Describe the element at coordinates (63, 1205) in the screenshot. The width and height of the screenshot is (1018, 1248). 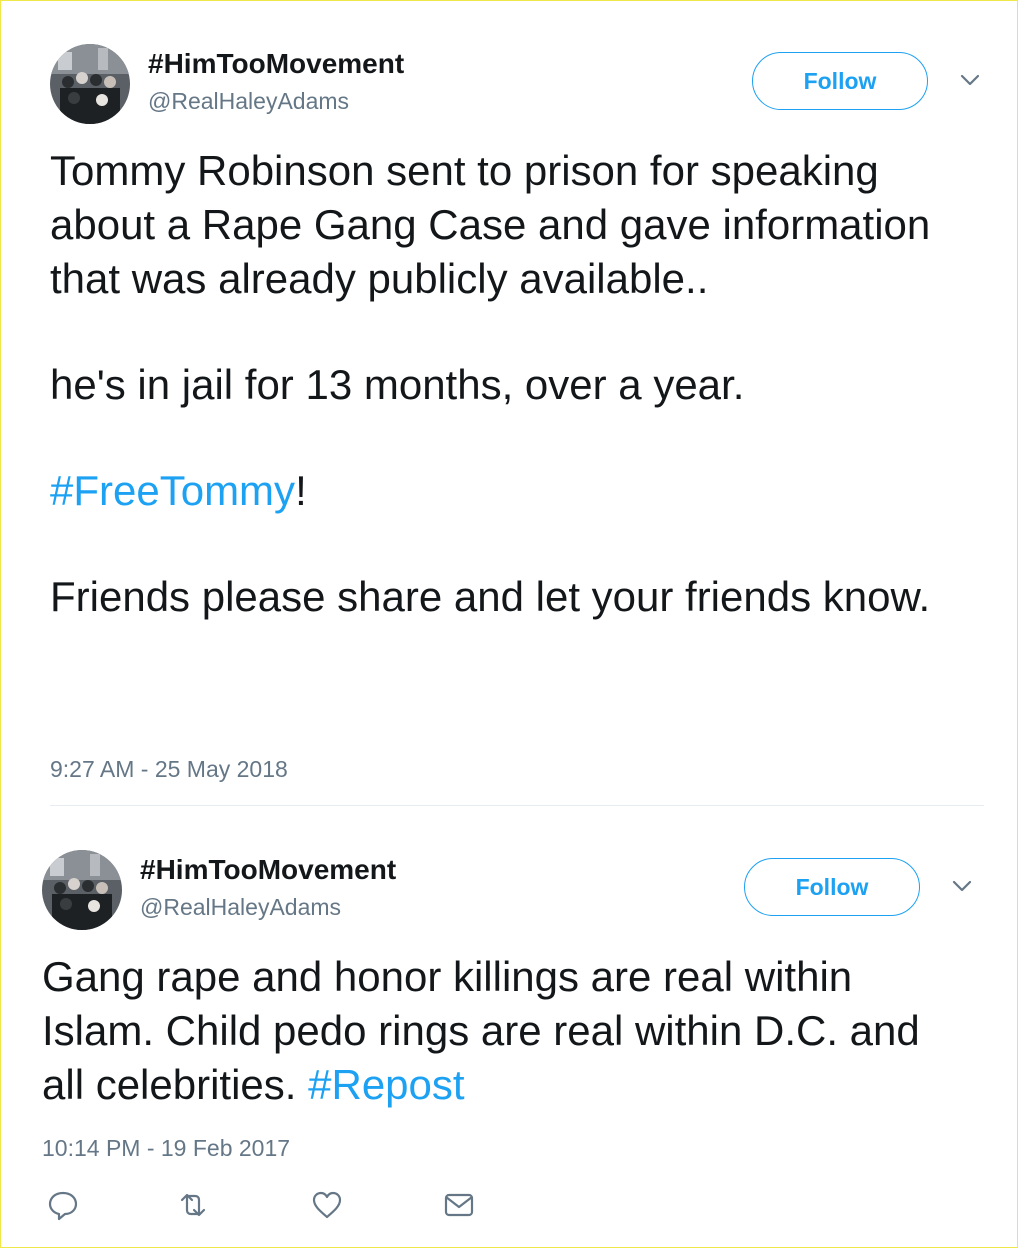
I see `reply-icon` at that location.